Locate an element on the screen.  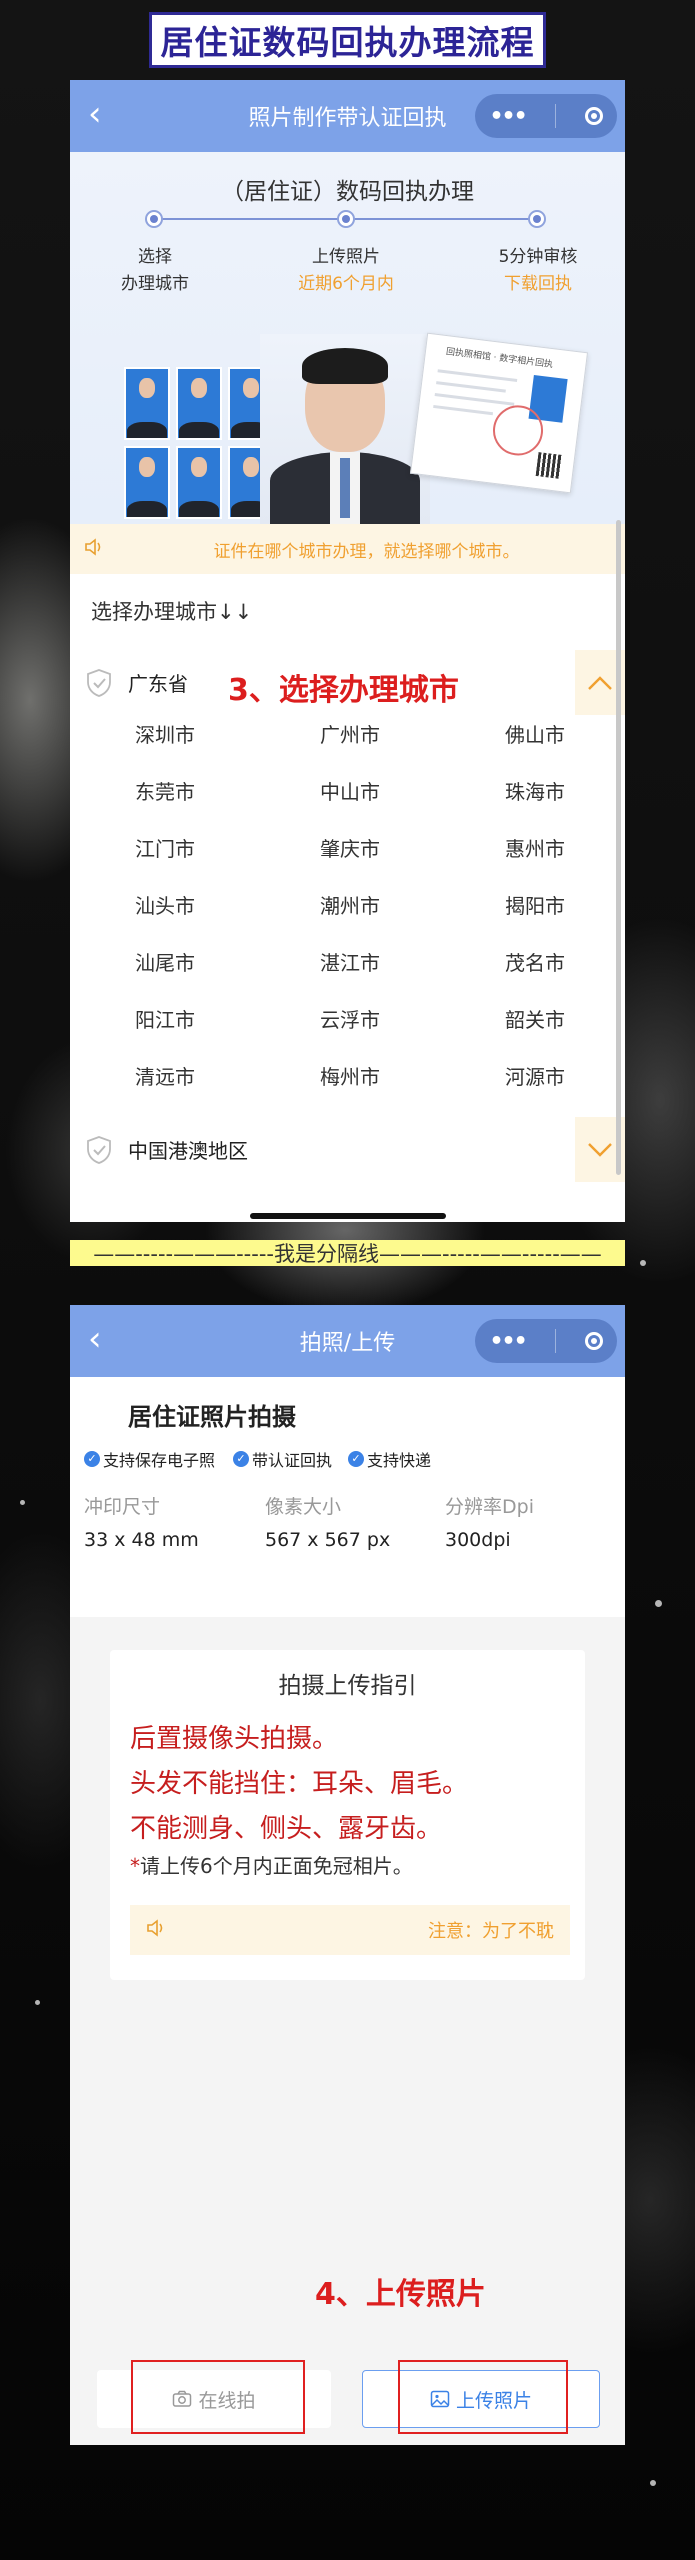
notice-text: 证件在哪个城市办理，就选择哪个城市。 is located at coordinates (366, 551).